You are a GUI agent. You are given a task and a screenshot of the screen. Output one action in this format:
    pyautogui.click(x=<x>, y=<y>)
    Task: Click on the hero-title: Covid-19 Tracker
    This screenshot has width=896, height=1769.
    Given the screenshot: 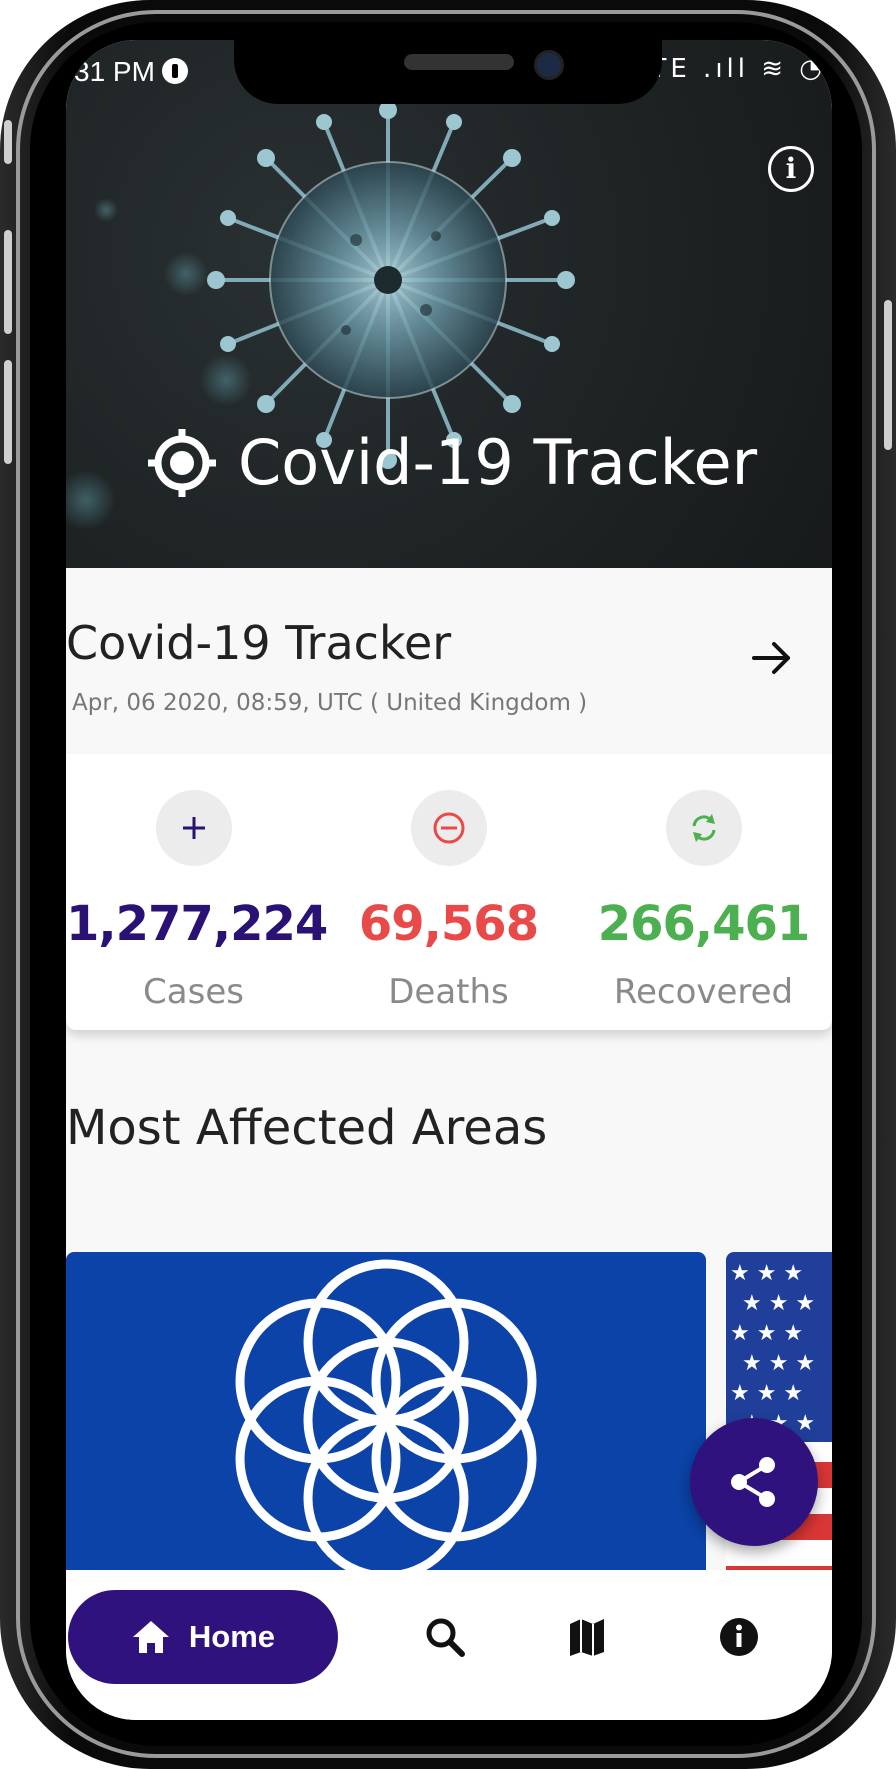 What is the action you would take?
    pyautogui.click(x=498, y=462)
    